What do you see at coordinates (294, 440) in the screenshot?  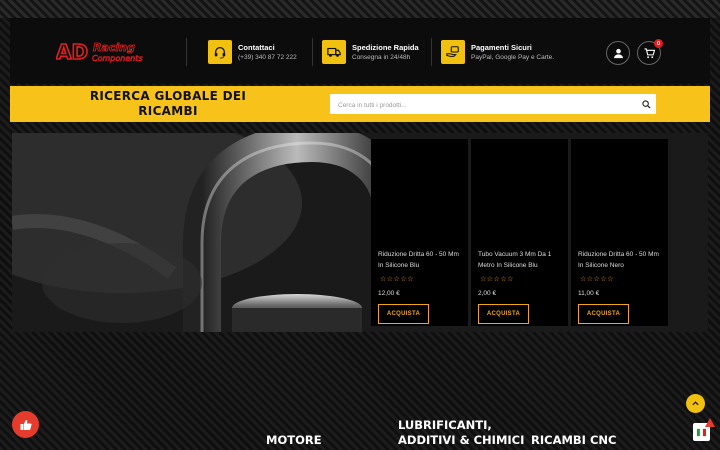 I see `footer-category-motore: MOTORE` at bounding box center [294, 440].